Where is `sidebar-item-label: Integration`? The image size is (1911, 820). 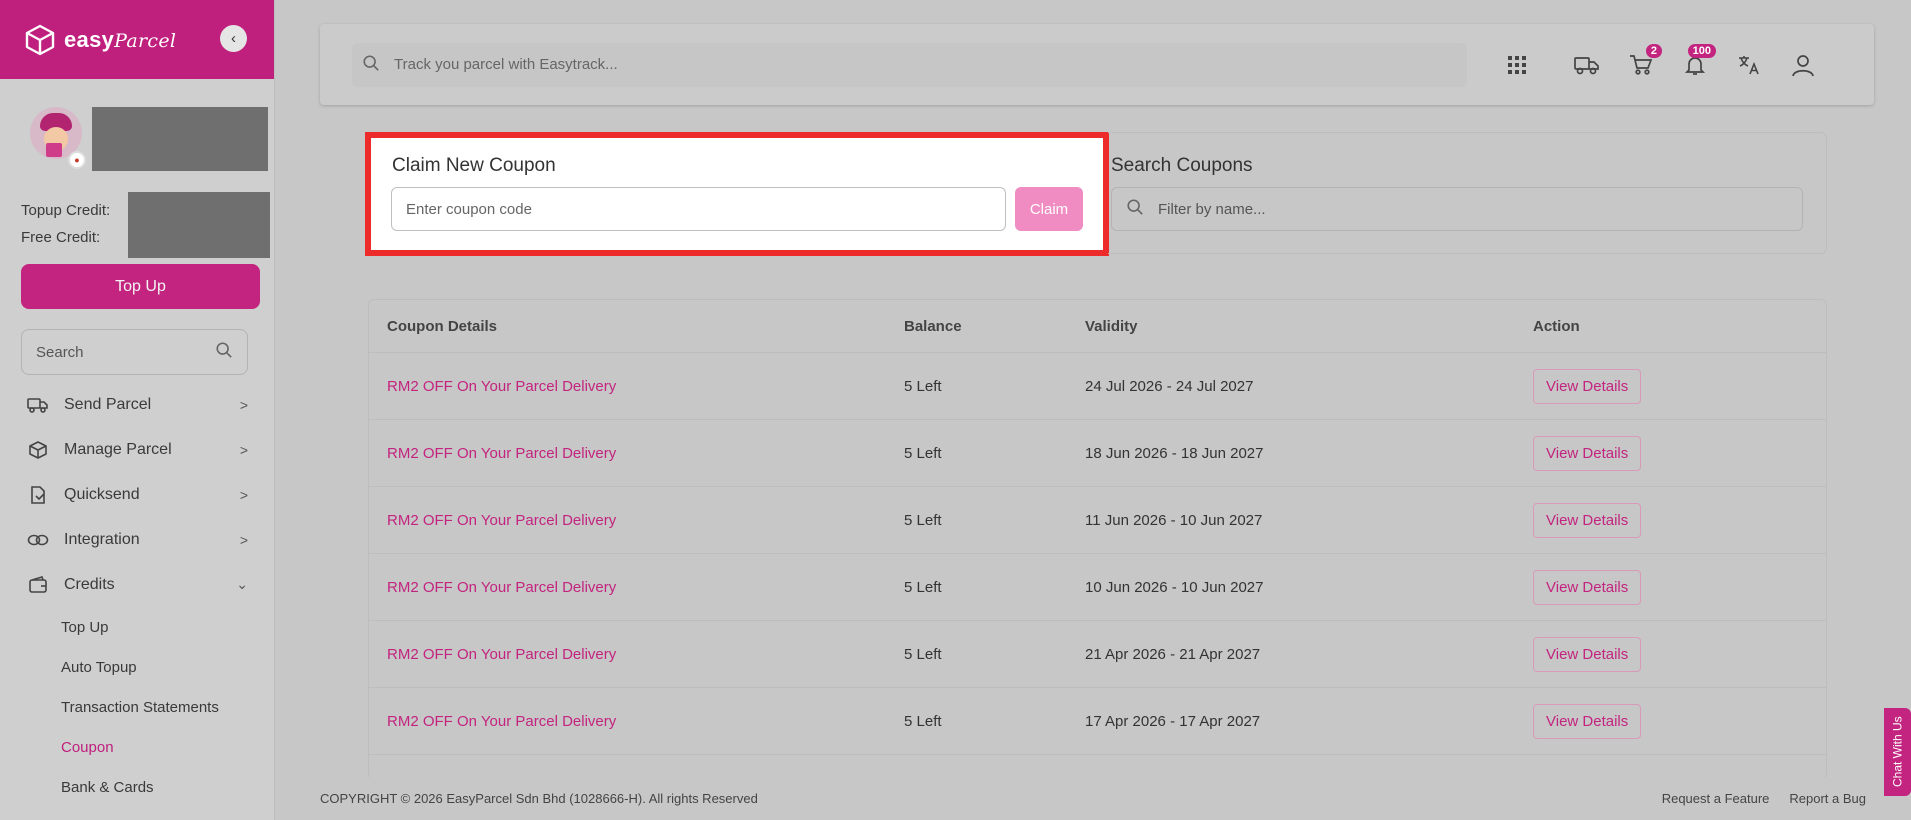 sidebar-item-label: Integration is located at coordinates (102, 539).